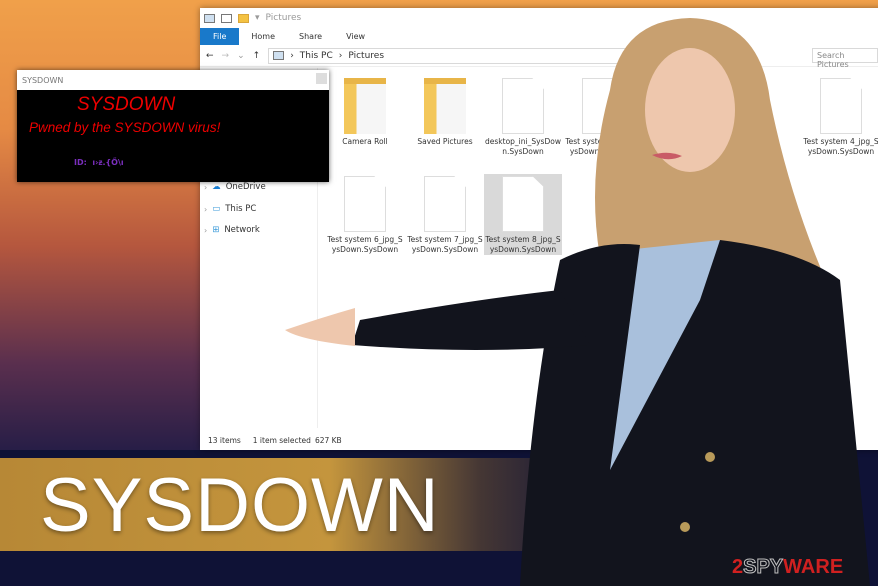  I want to click on face, so click(690, 110).